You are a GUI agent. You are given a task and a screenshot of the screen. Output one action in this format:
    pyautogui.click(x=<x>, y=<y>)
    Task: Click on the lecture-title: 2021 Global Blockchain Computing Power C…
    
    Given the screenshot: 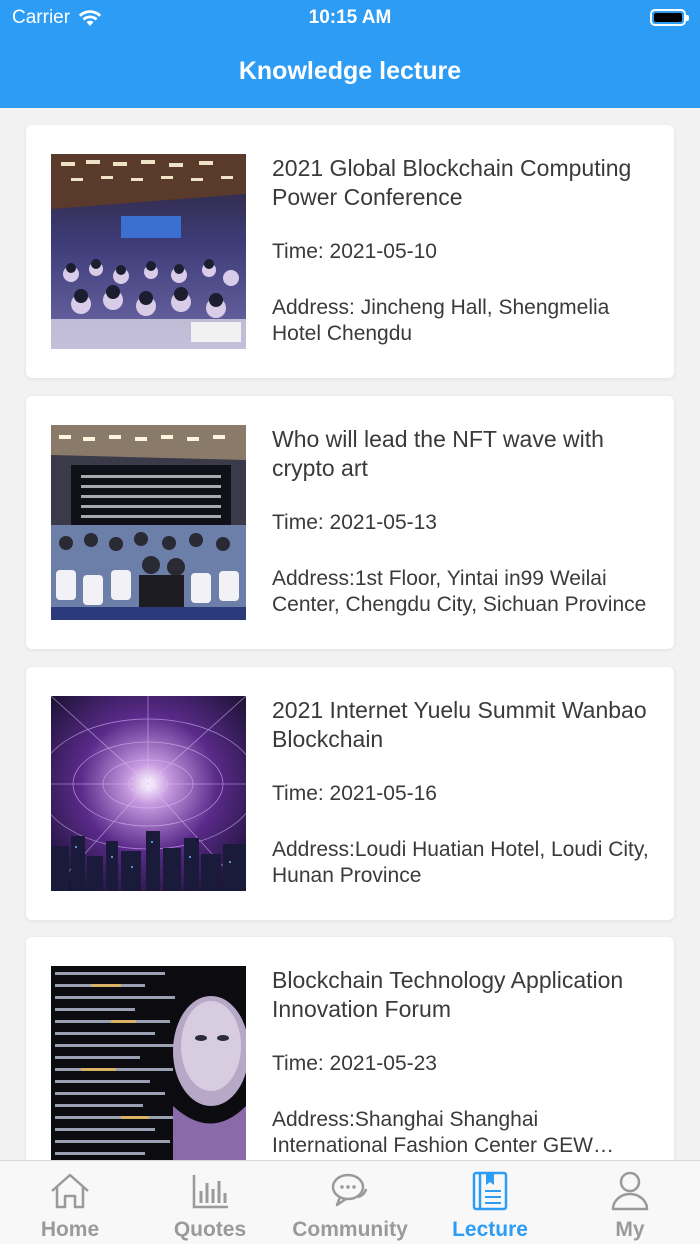 What is the action you would take?
    pyautogui.click(x=452, y=182)
    